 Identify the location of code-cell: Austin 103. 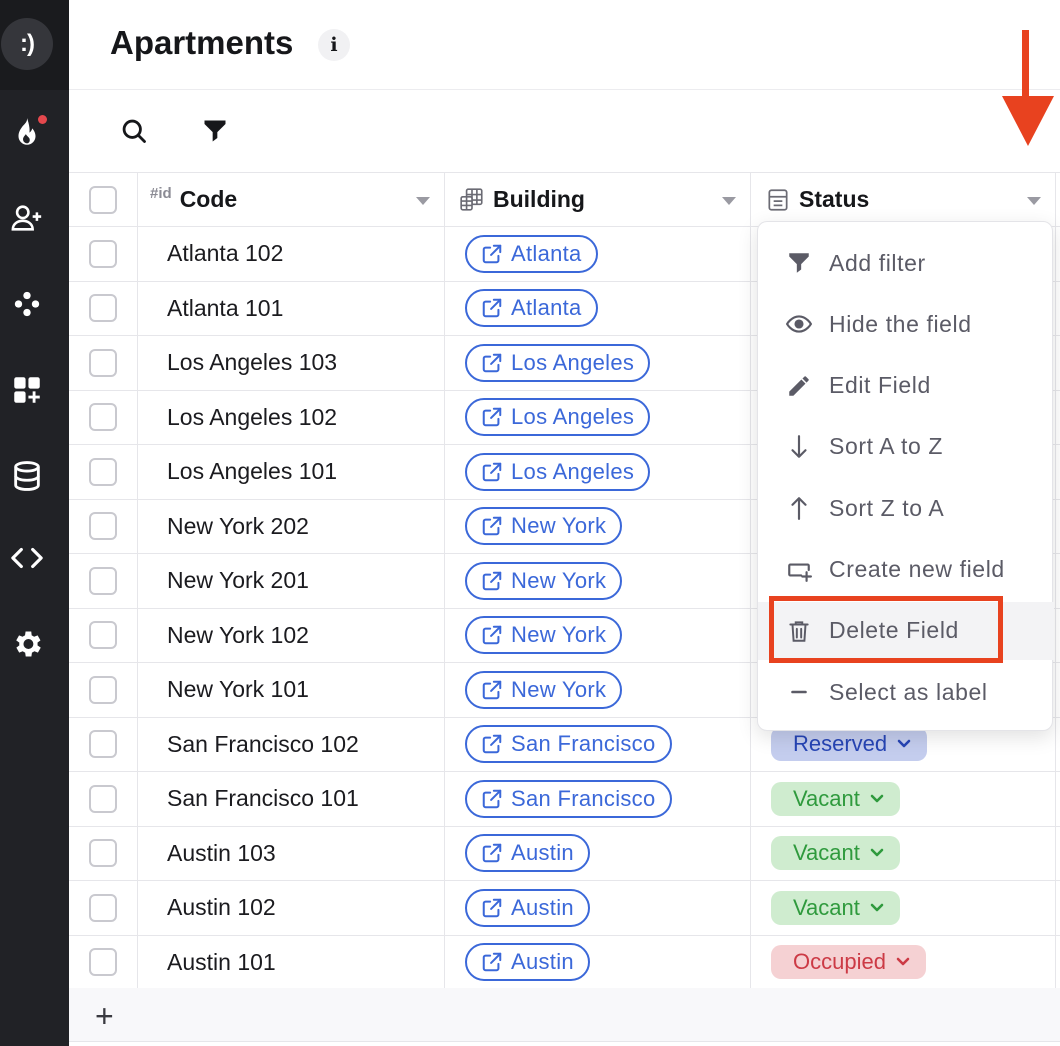
(291, 853).